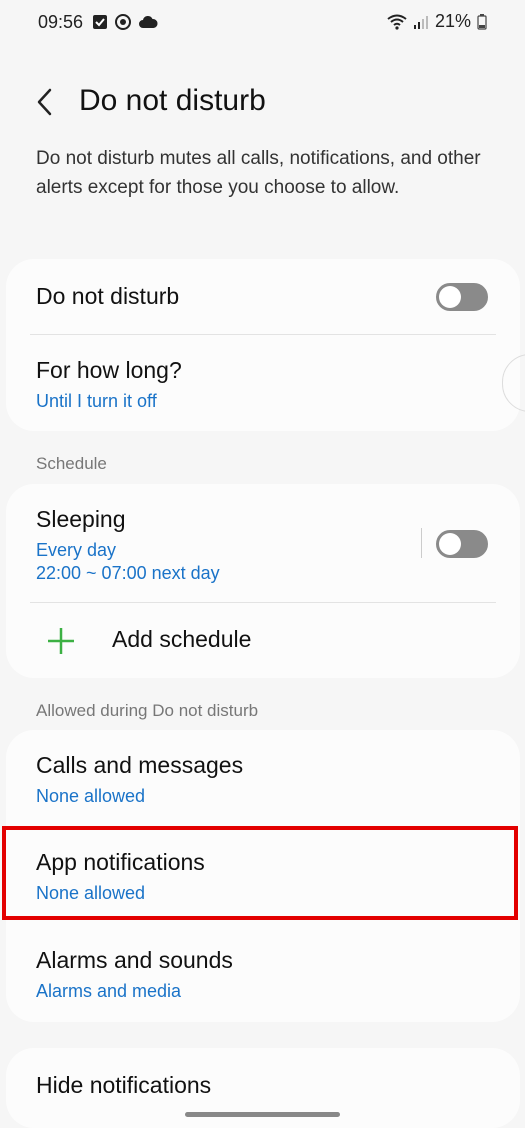 This screenshot has height=1128, width=525. What do you see at coordinates (263, 779) in the screenshot?
I see `calls-messages-row: Calls and messages None allowed` at bounding box center [263, 779].